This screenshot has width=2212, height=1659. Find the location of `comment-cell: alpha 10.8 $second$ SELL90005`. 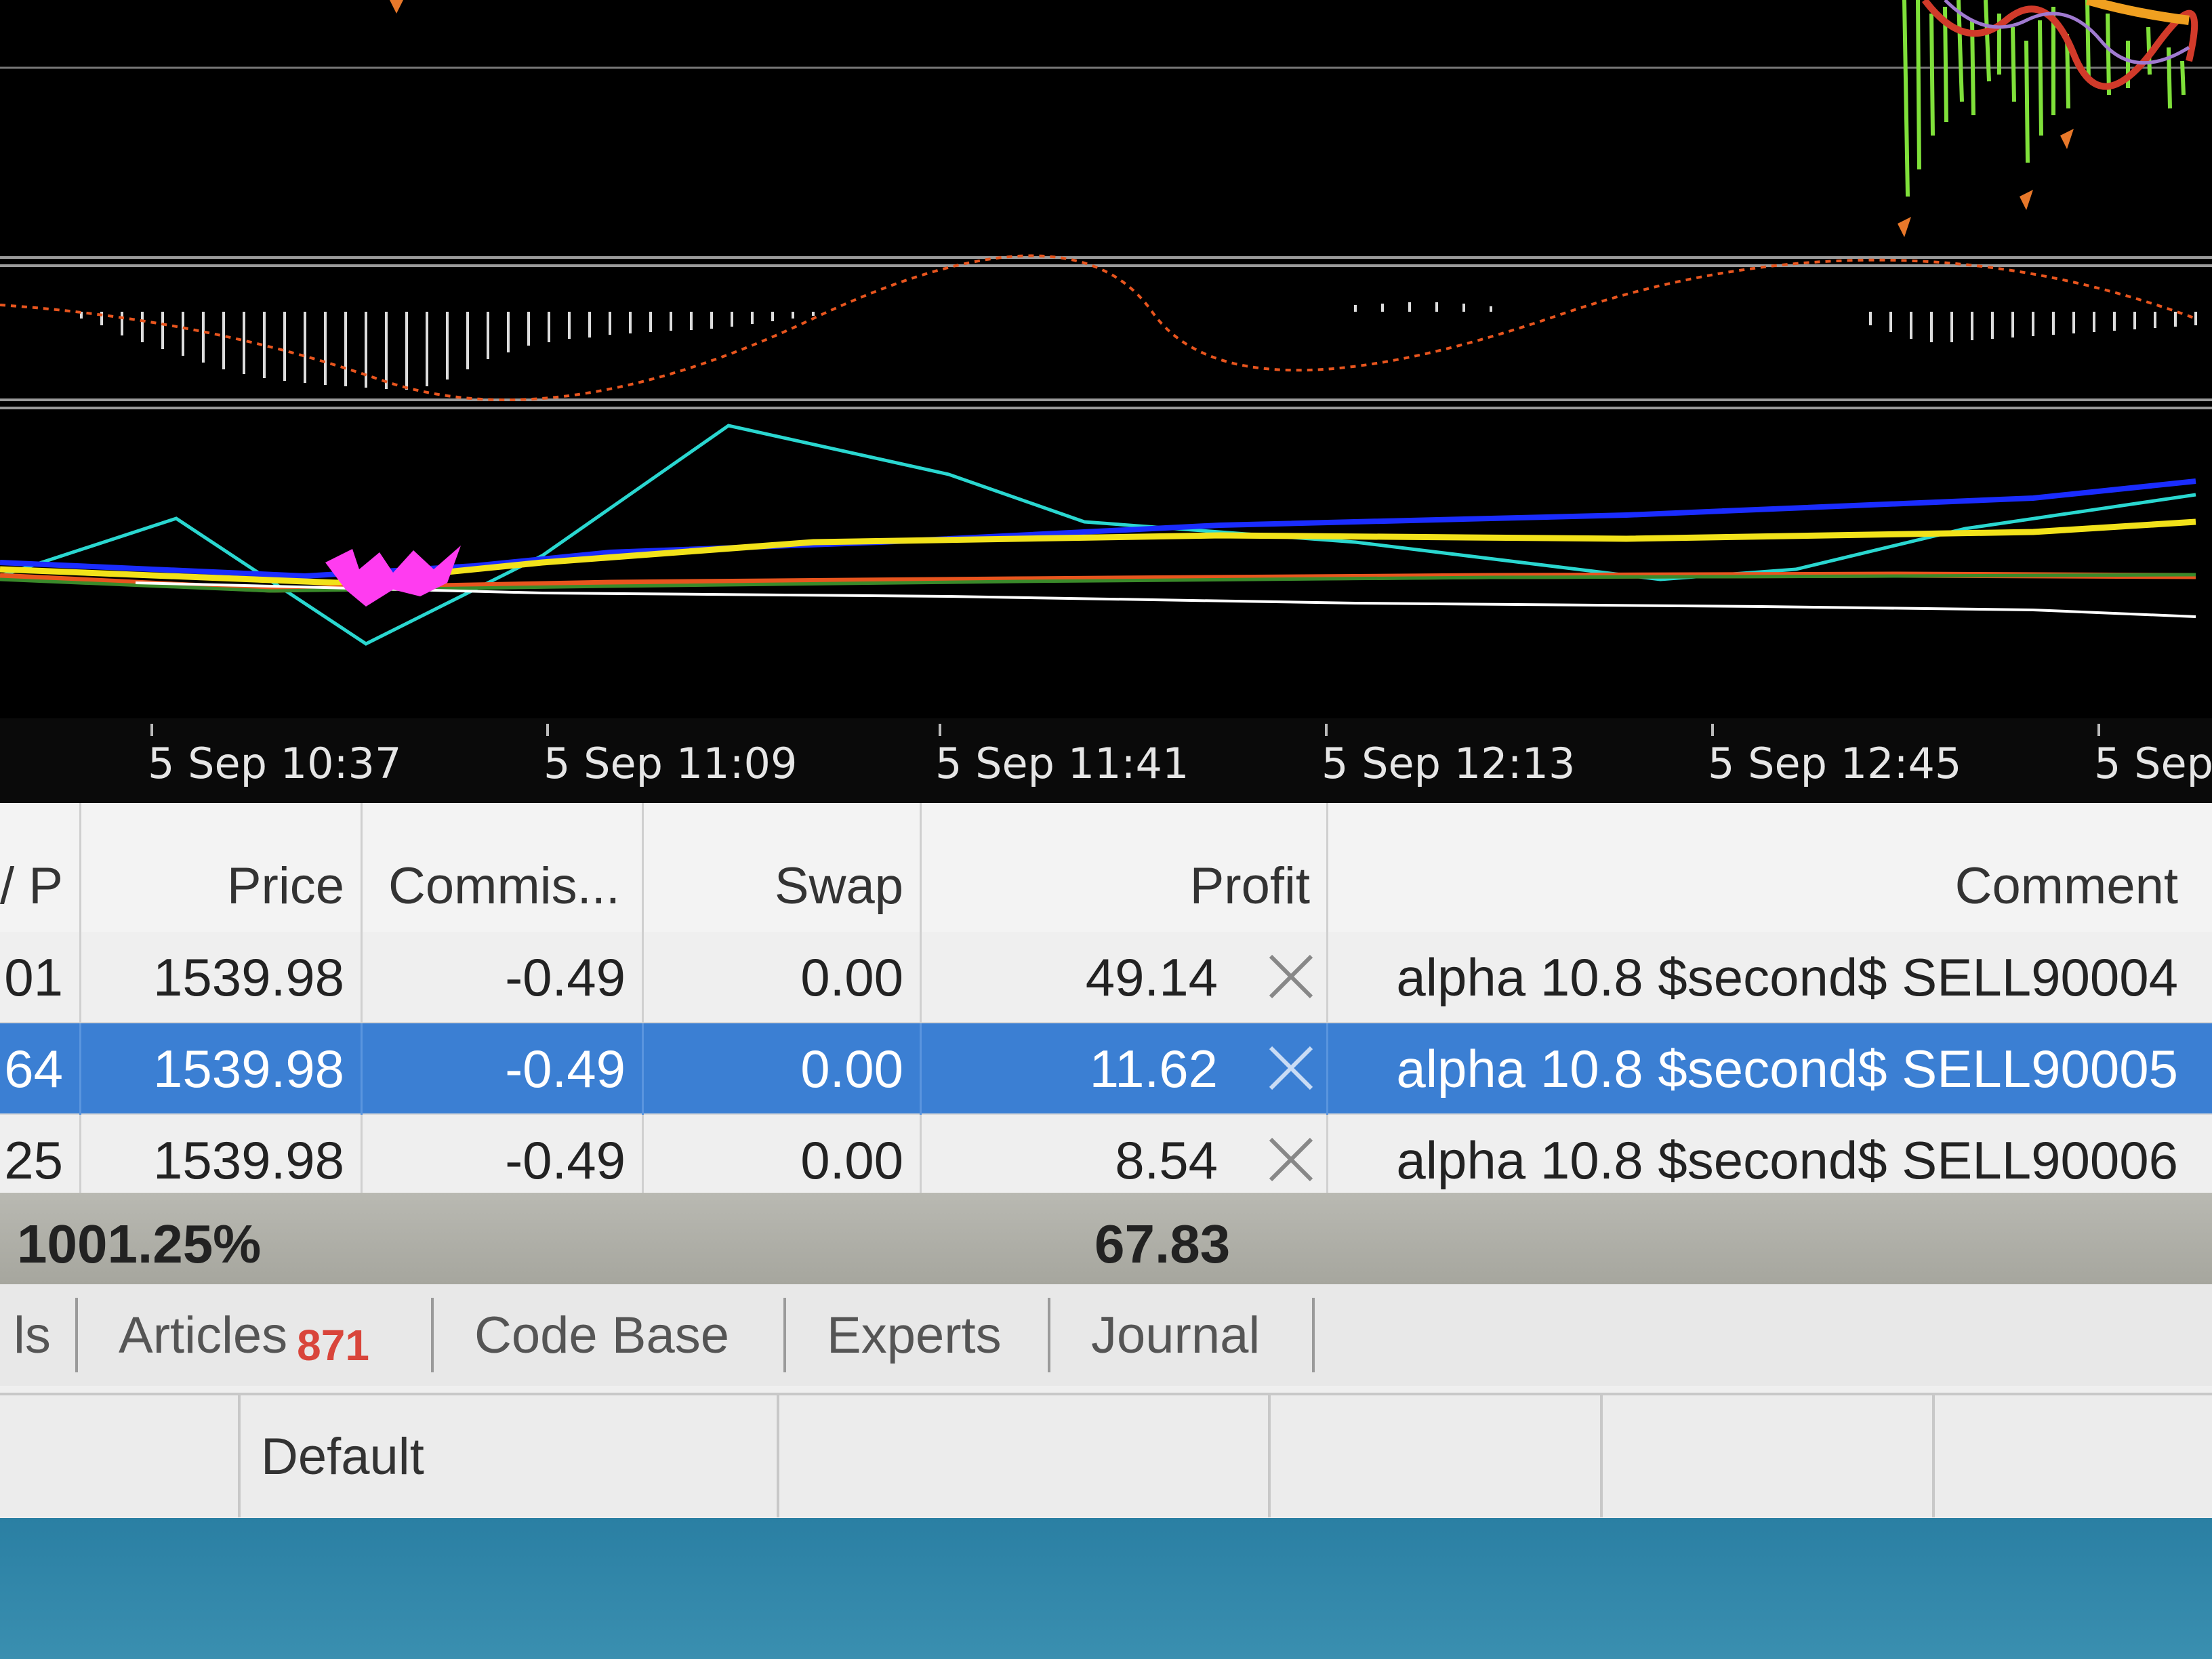

comment-cell: alpha 10.8 $second$ SELL90005 is located at coordinates (1787, 1069).